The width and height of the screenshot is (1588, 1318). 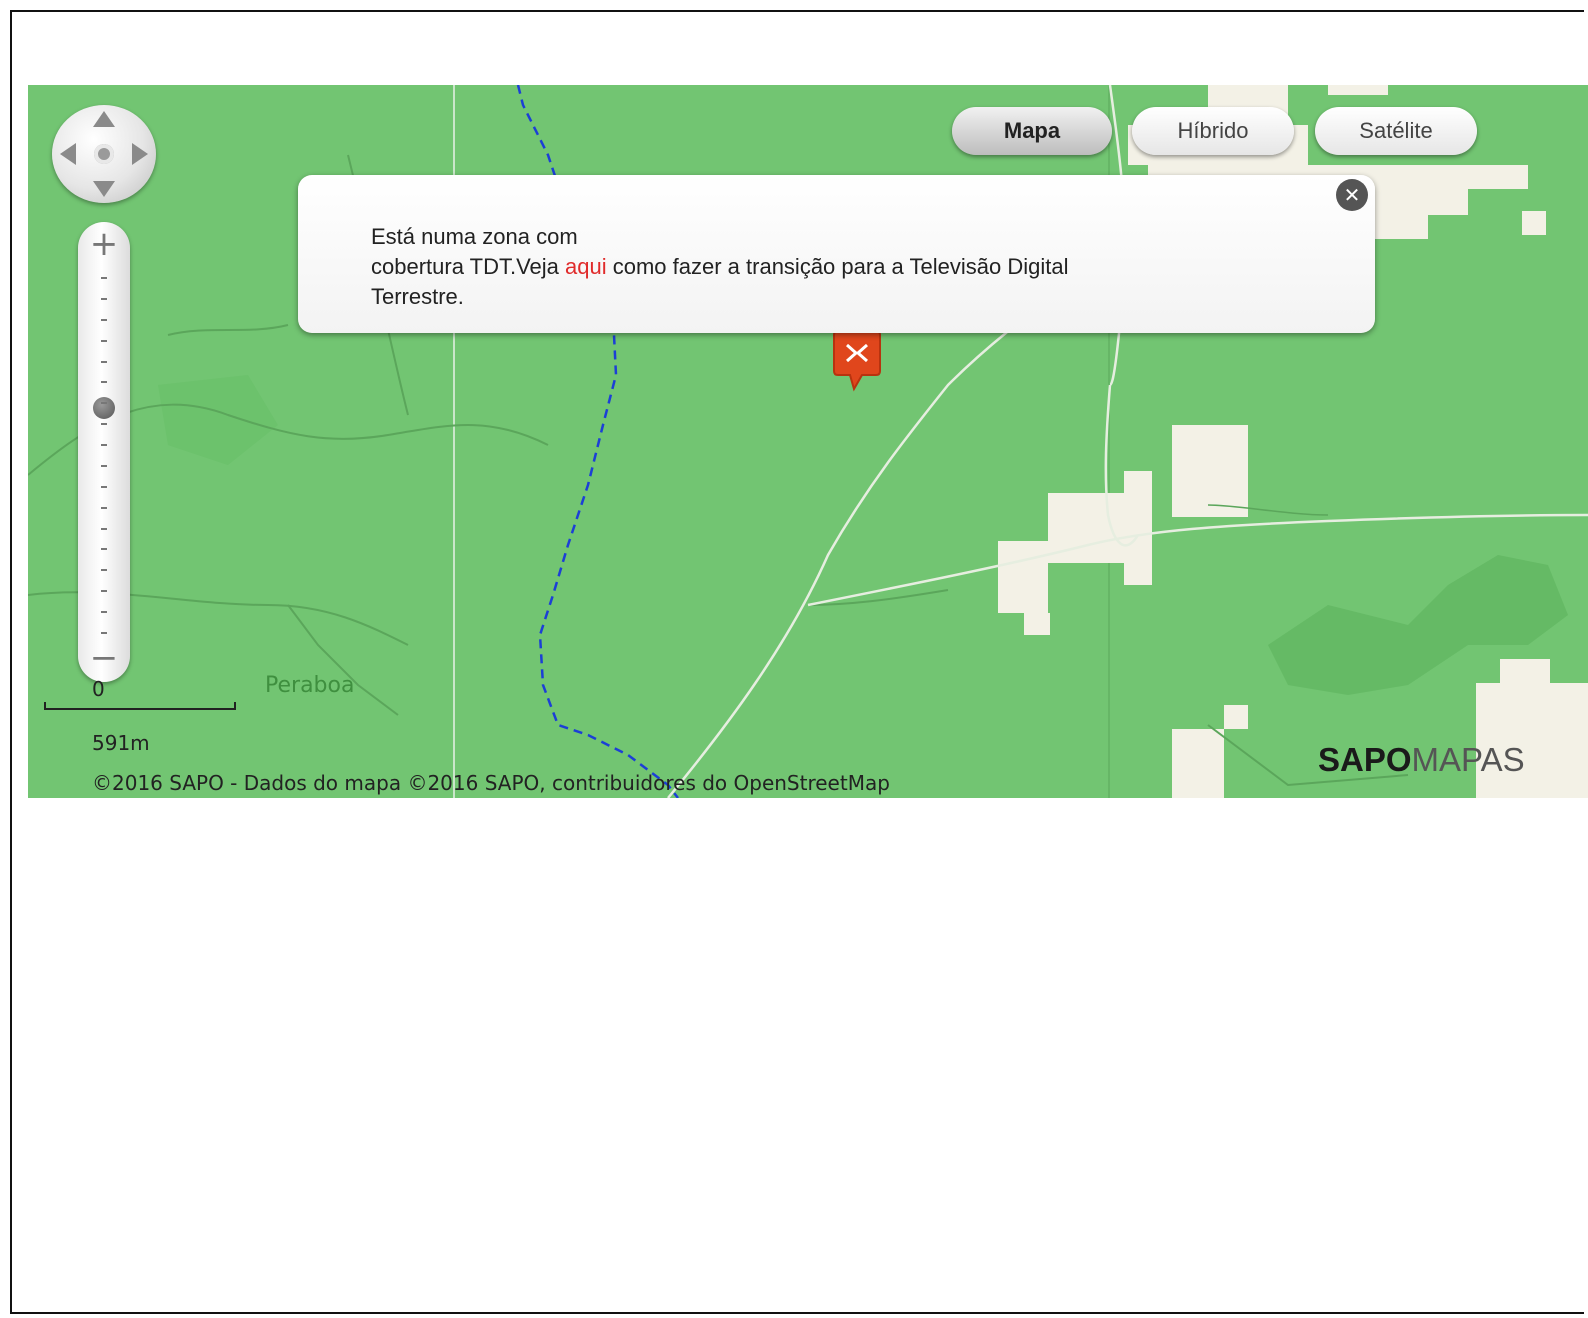 I want to click on pan-down-icon, so click(x=104, y=189).